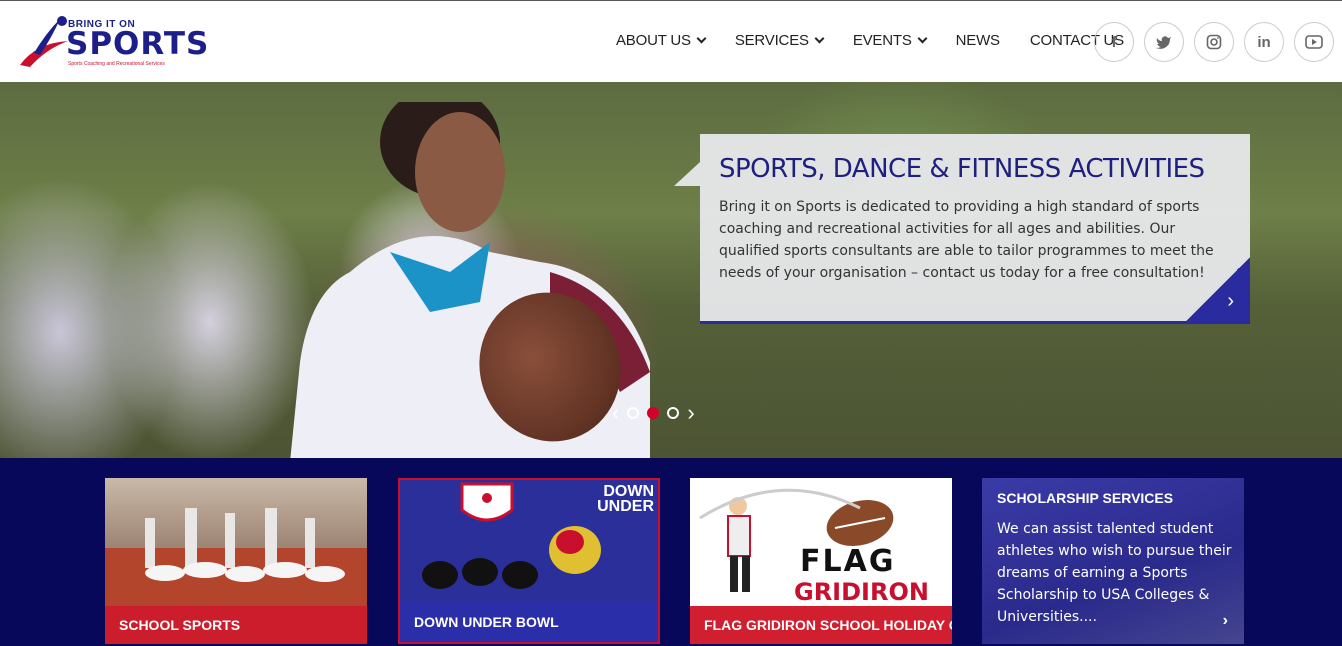  What do you see at coordinates (1218, 289) in the screenshot?
I see `caption-next-button: ›` at bounding box center [1218, 289].